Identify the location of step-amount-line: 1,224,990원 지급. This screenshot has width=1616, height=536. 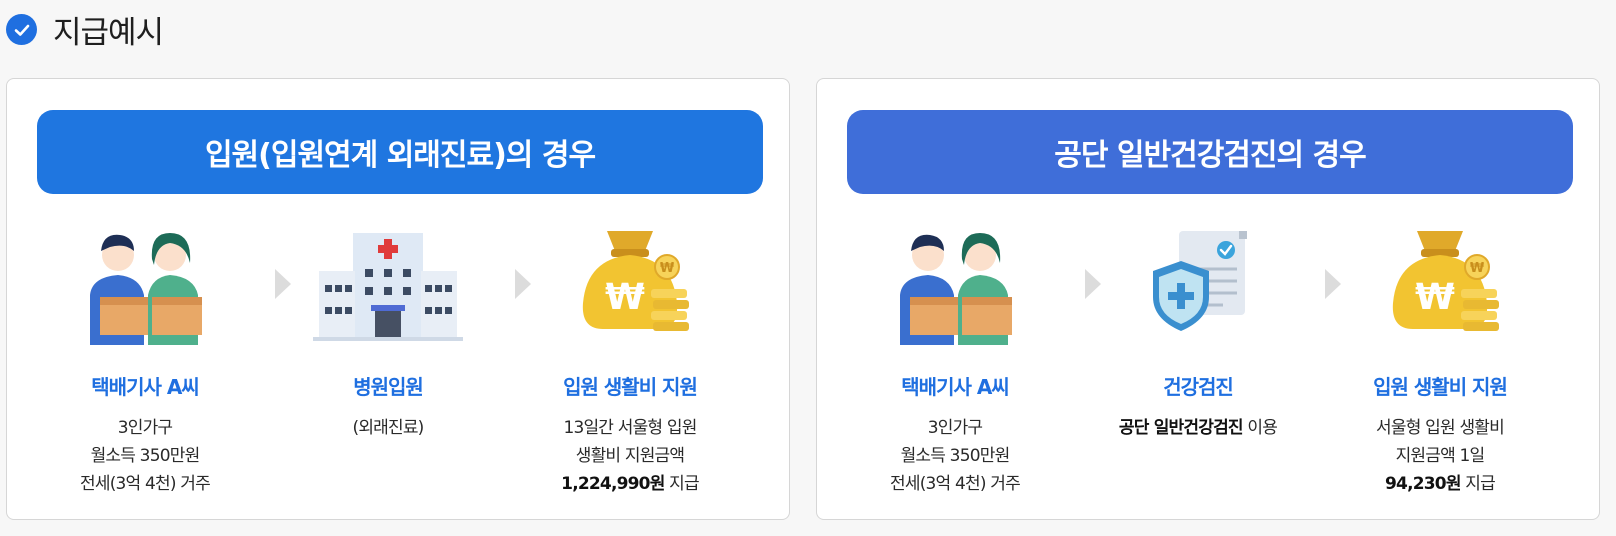
(630, 484).